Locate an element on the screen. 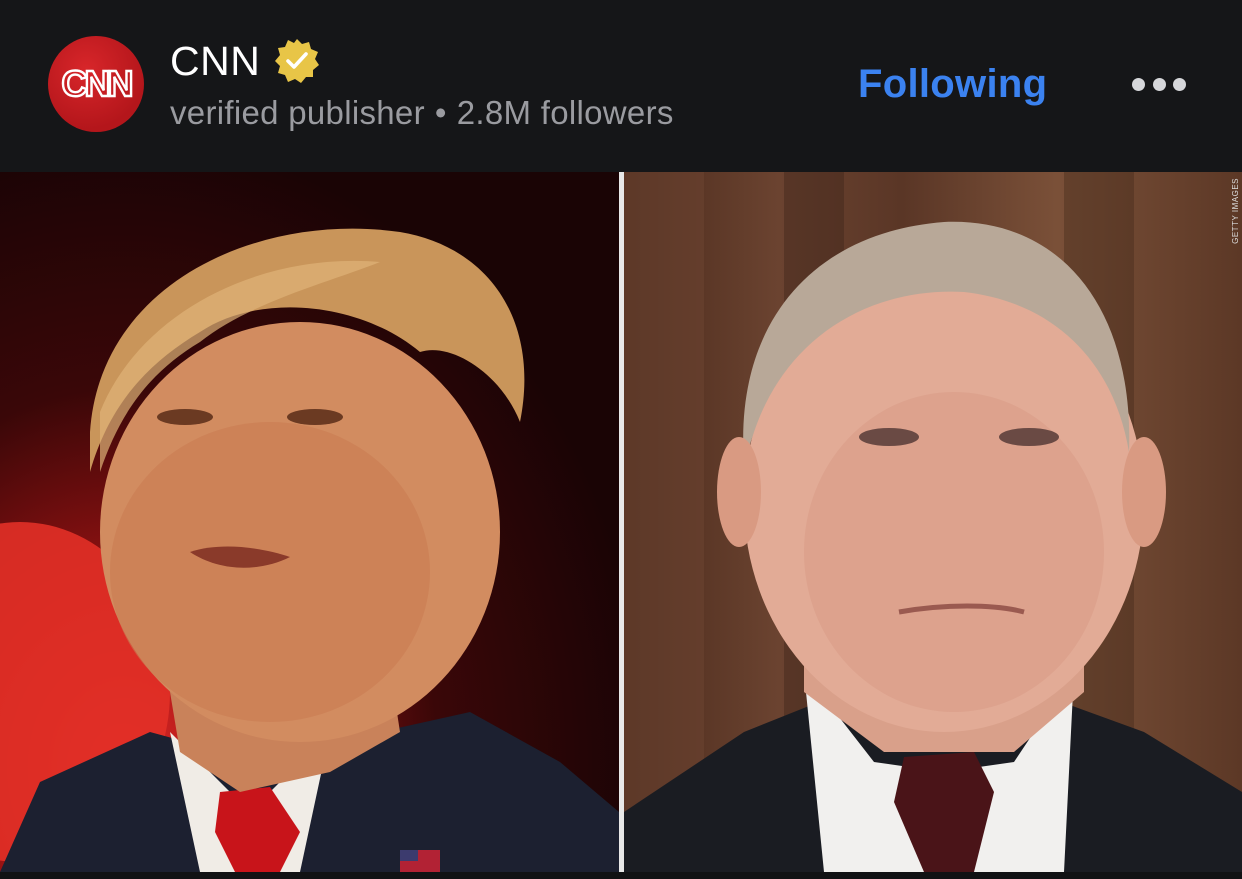 This screenshot has height=879, width=1242. following-button: Following is located at coordinates (952, 84).